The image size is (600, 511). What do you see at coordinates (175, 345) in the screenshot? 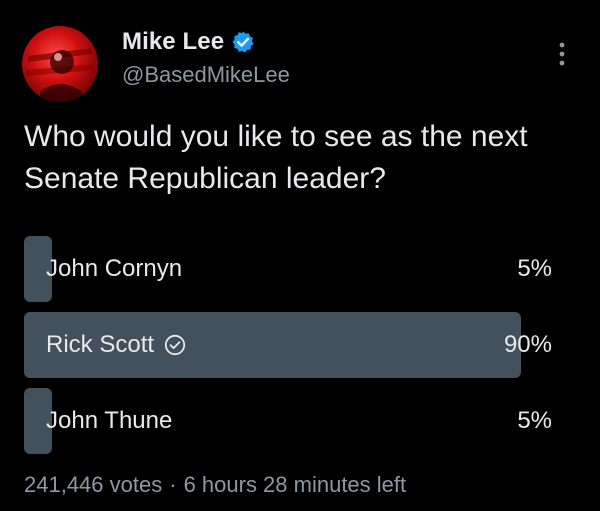
I see `check-circle-icon` at bounding box center [175, 345].